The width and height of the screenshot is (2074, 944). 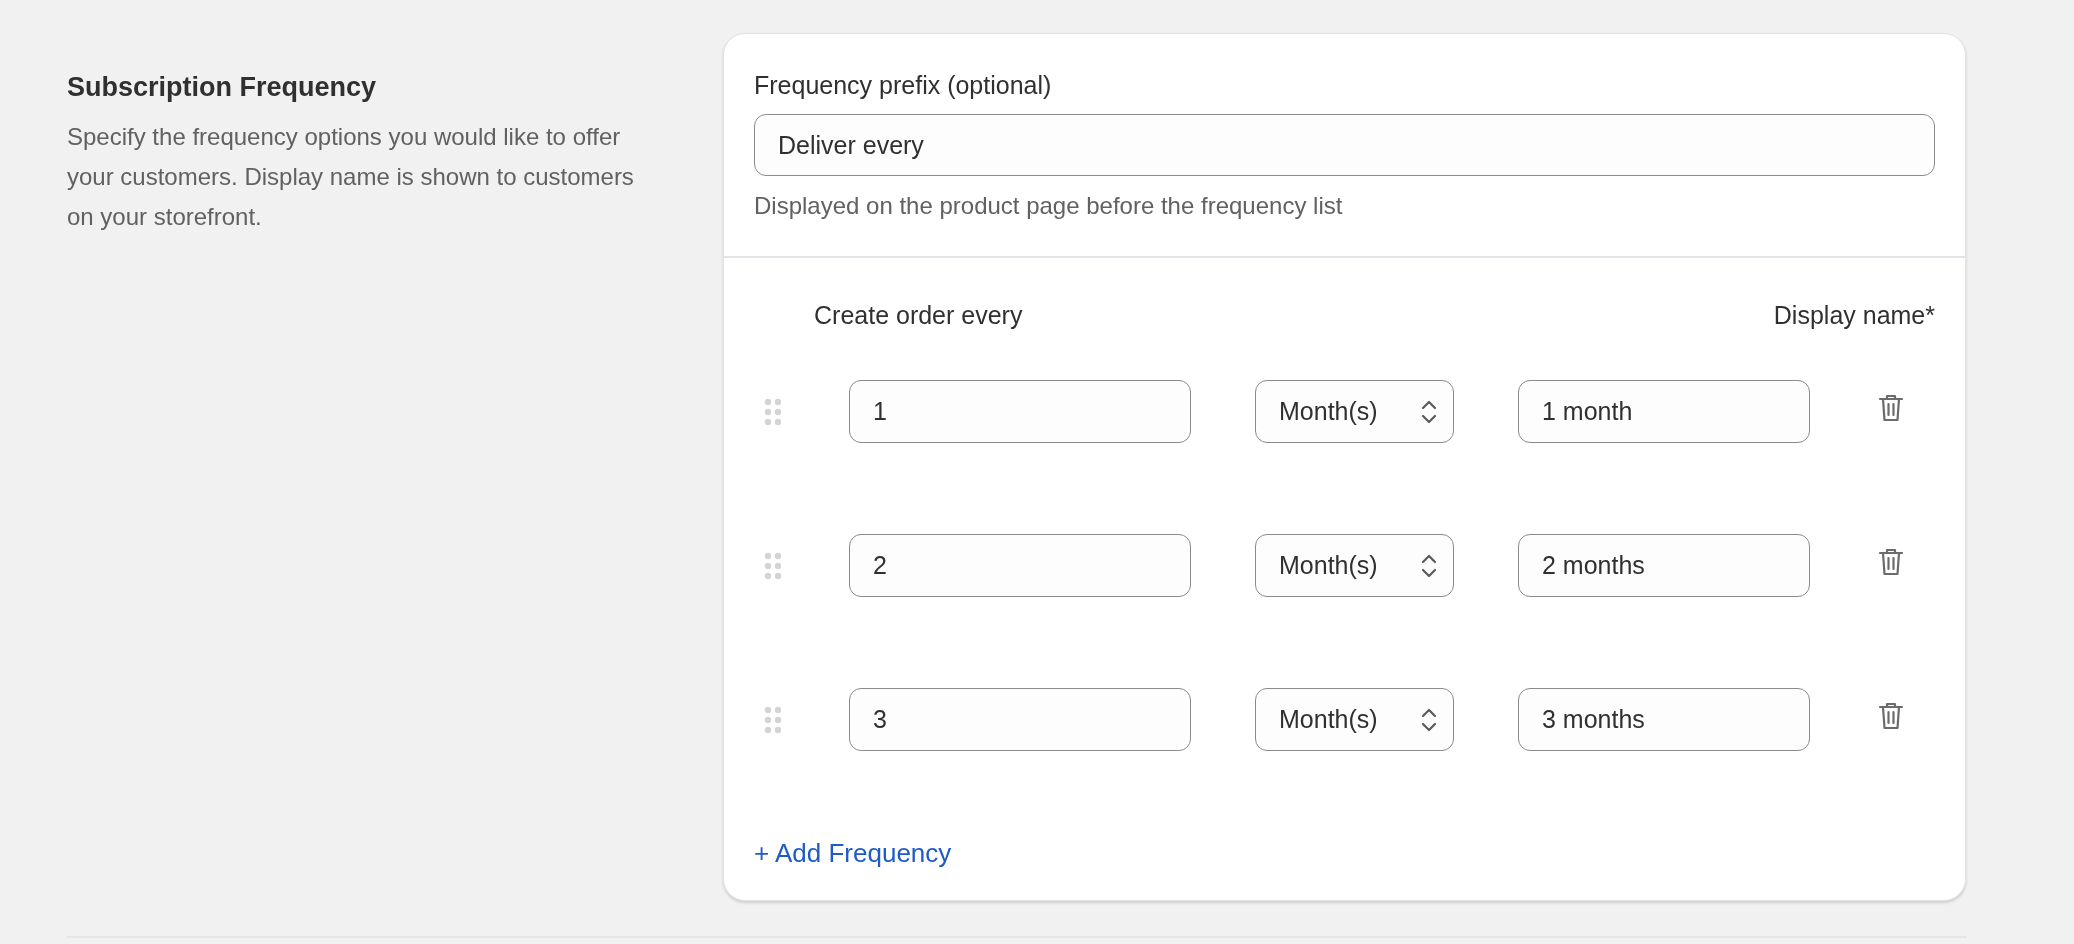 I want to click on display-name-input-field: 1 month, so click(x=1664, y=411).